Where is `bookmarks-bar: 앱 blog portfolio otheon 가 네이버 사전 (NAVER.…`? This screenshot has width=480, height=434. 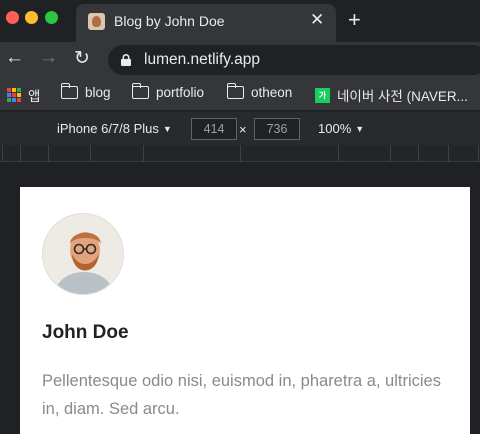 bookmarks-bar: 앱 blog portfolio otheon 가 네이버 사전 (NAVER.… is located at coordinates (240, 94).